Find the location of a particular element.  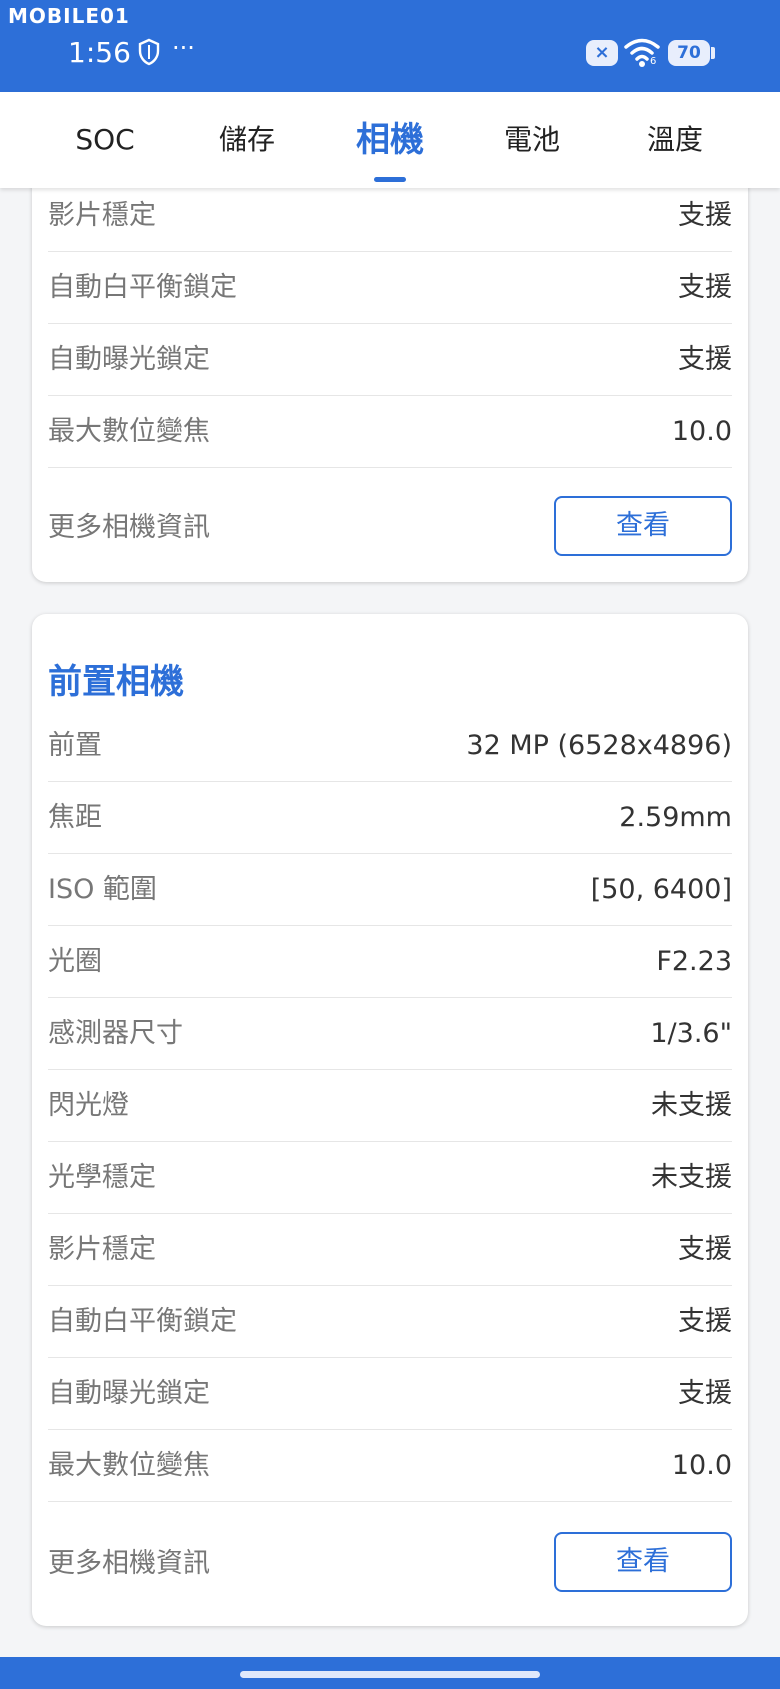

info-row: 感測器尺寸 1/3.6" is located at coordinates (390, 1034).